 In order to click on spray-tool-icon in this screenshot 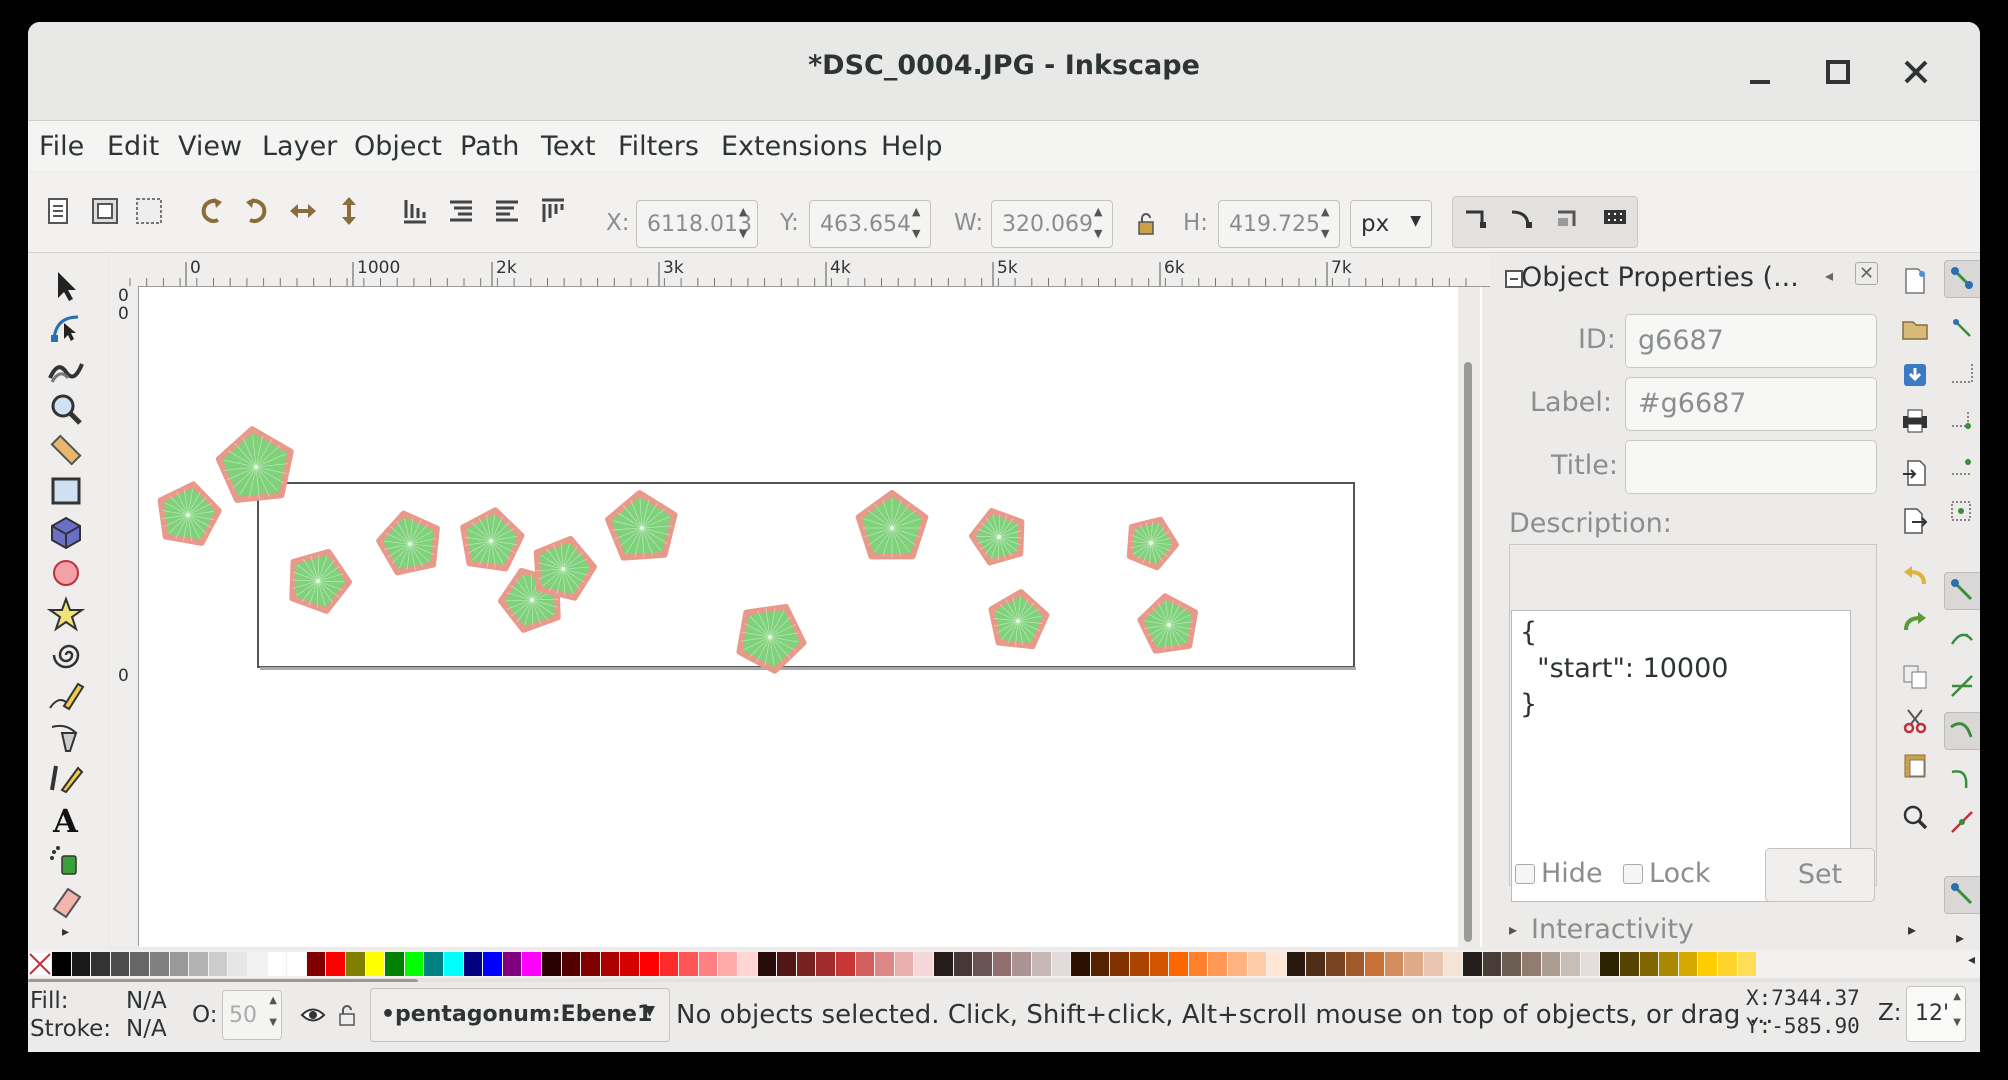, I will do `click(66, 860)`.